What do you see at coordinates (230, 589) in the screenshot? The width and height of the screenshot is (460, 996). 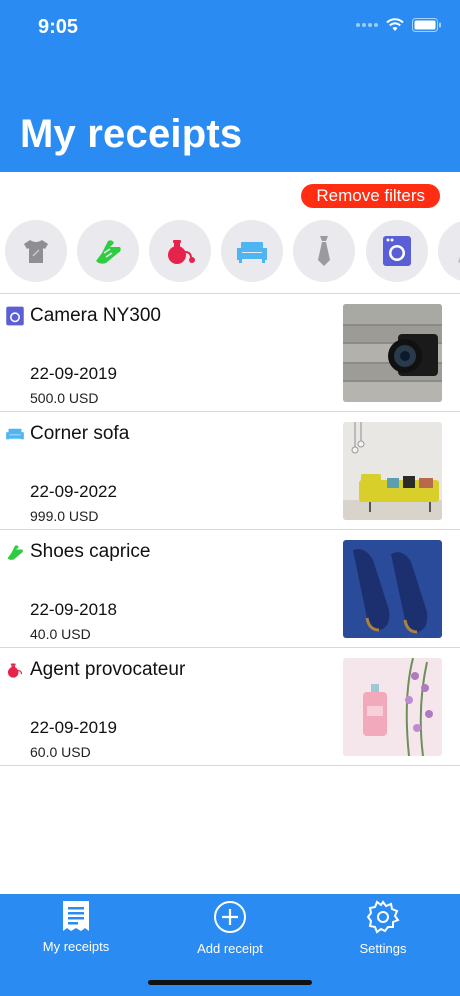 I see `receipt-row-shoes: Shoes caprice 22-09-2018 40.0 USD` at bounding box center [230, 589].